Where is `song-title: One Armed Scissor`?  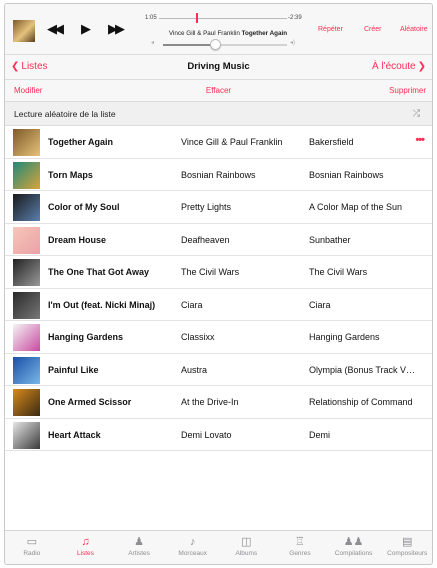 song-title: One Armed Scissor is located at coordinates (90, 402).